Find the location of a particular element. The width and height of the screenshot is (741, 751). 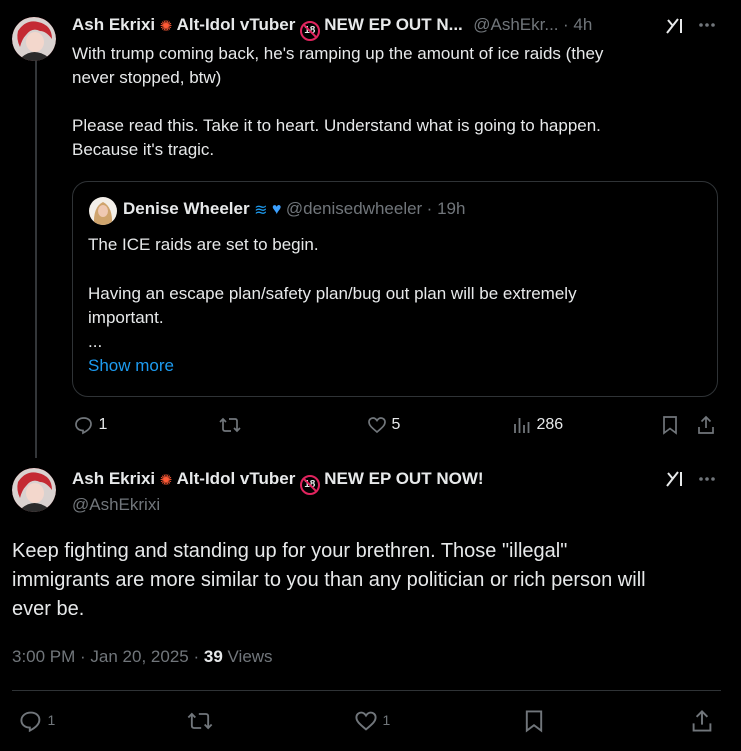

like-button: 1 is located at coordinates (372, 721).